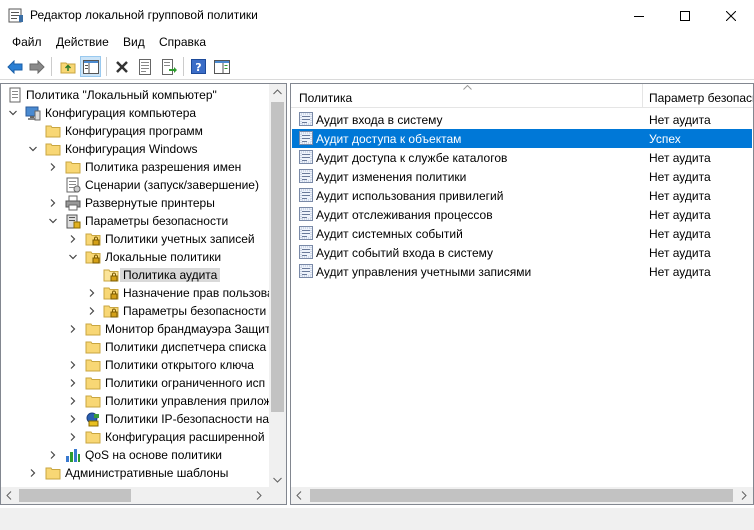 The width and height of the screenshot is (754, 530). Describe the element at coordinates (73, 203) in the screenshot. I see `printer-icon` at that location.